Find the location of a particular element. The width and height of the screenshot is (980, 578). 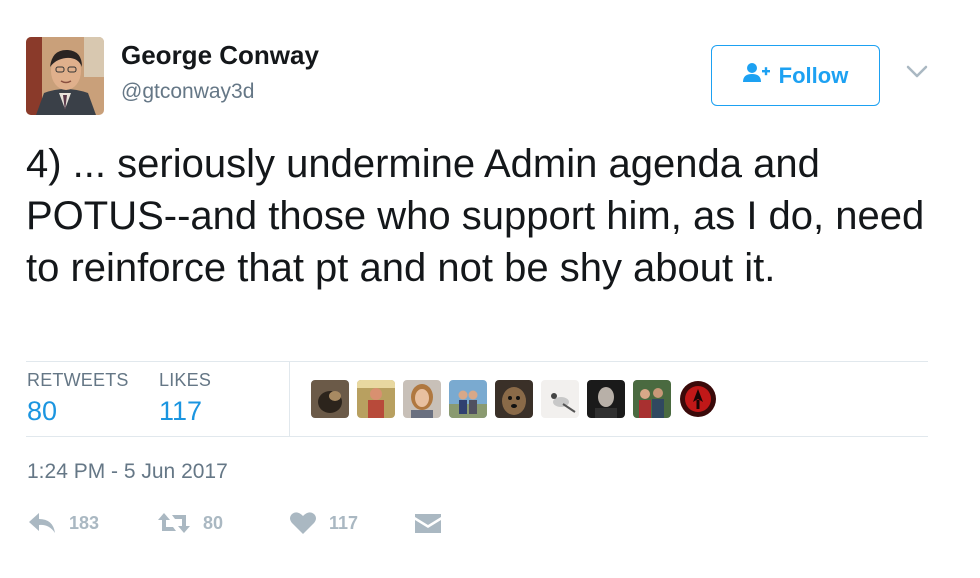

tweet-timestamp: 1:24 PM - 5 Jun 2017 is located at coordinates (127, 472).